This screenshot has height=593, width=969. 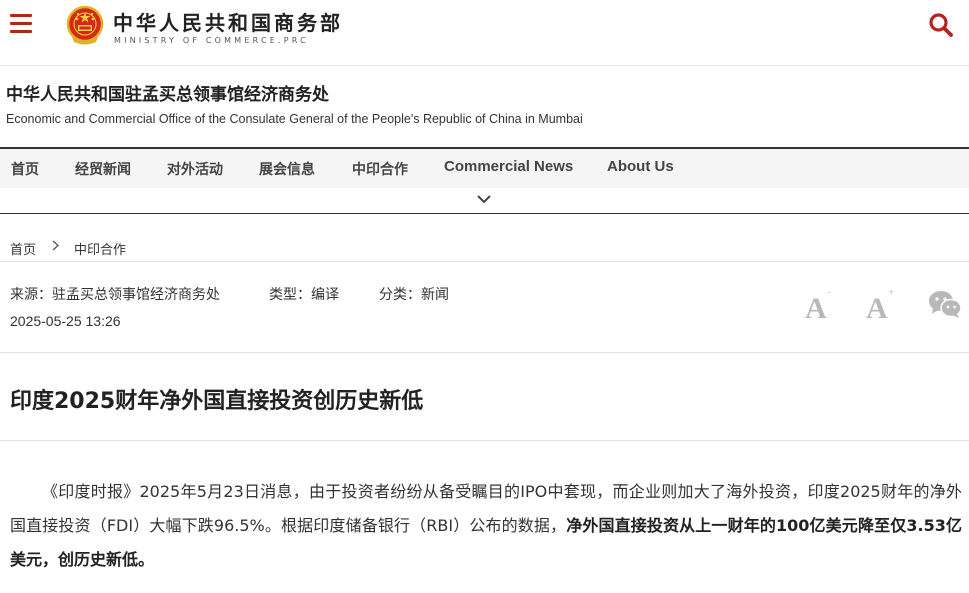 I want to click on nav-item-home: 首页, so click(x=25, y=169).